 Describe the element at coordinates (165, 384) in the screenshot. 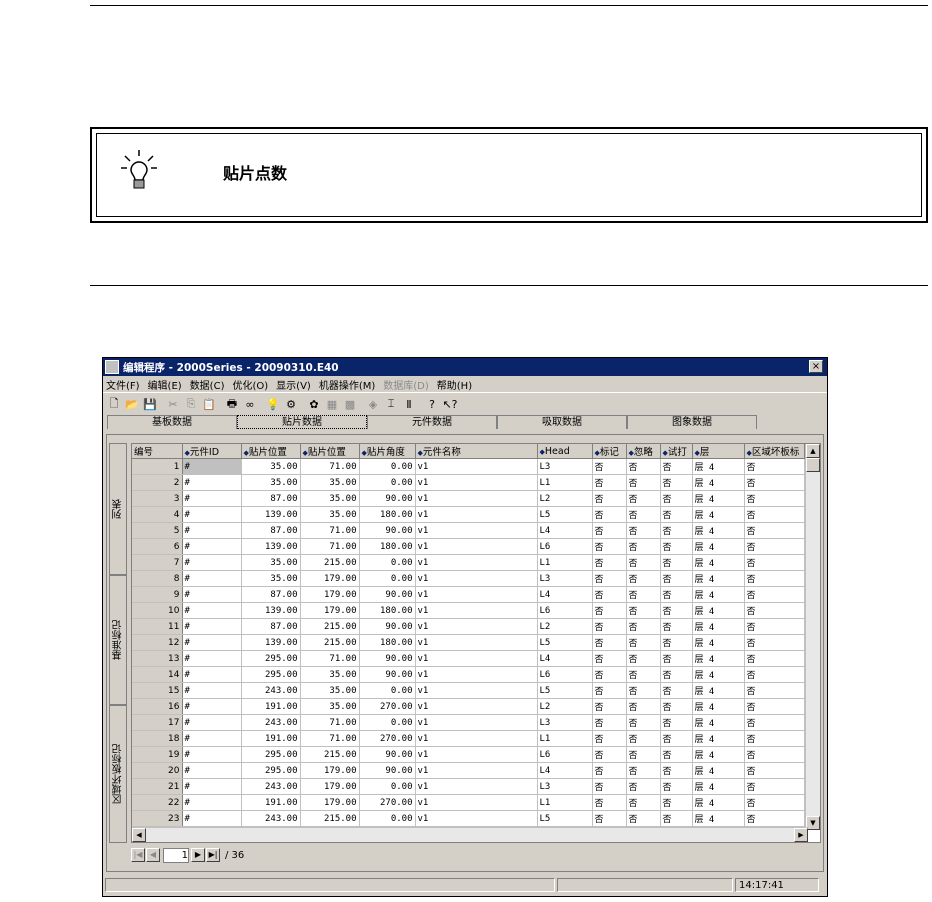

I see `menu-item-1: 编辑(E)` at that location.